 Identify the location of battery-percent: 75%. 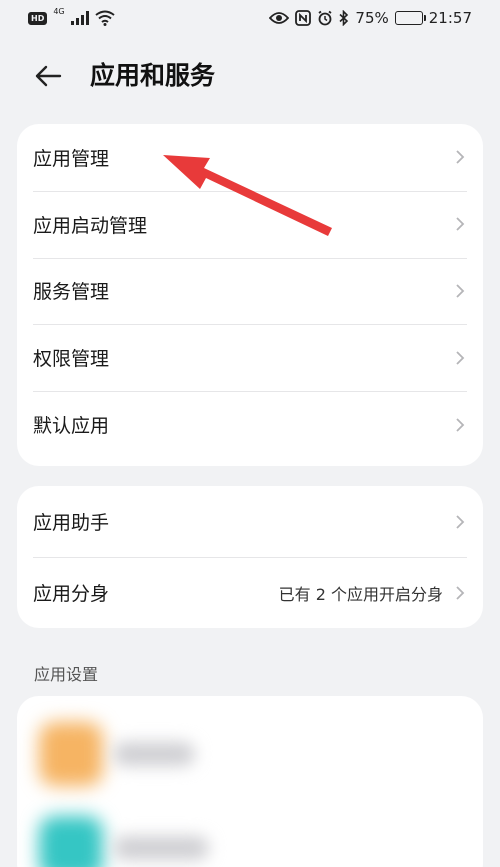
(372, 18).